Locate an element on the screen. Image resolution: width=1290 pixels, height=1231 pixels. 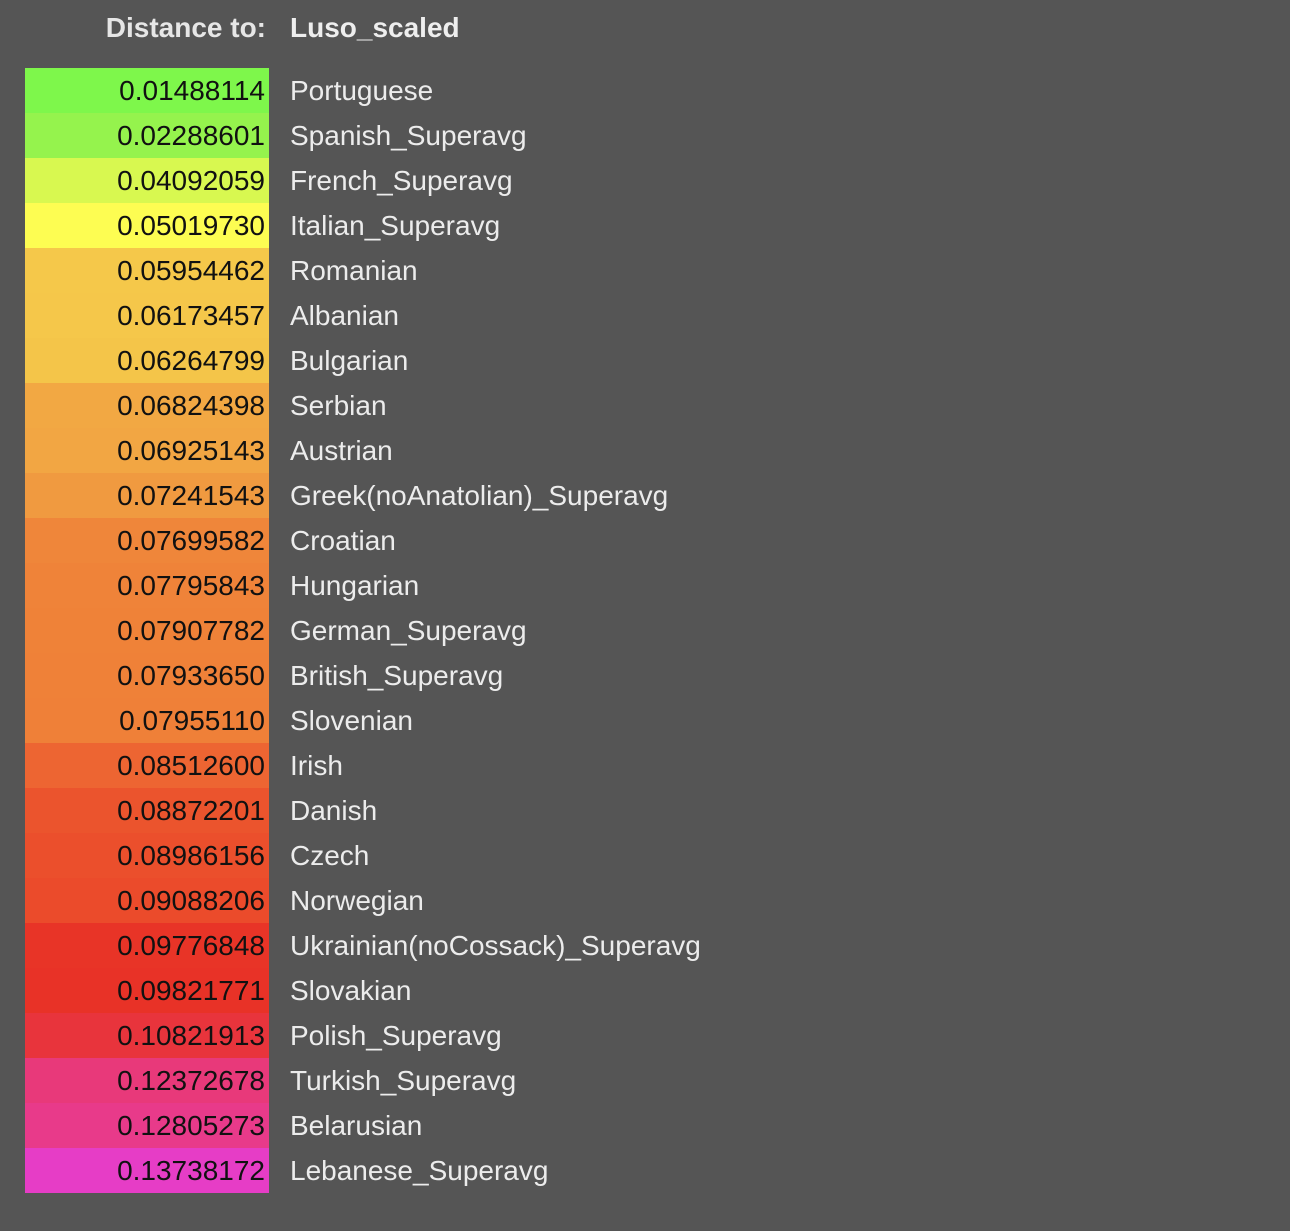
distance-color-cell: 0.04092059 is located at coordinates (147, 180).